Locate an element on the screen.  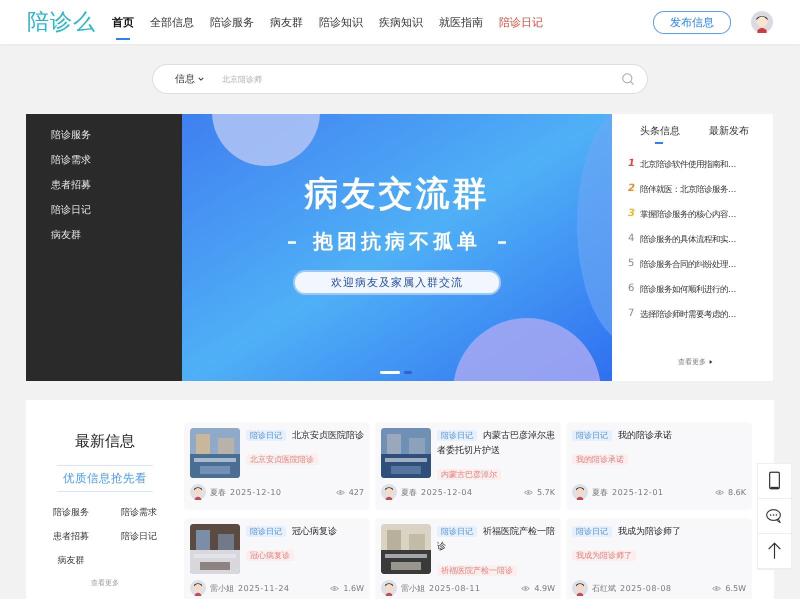
category-link: 病友群 is located at coordinates (71, 561).